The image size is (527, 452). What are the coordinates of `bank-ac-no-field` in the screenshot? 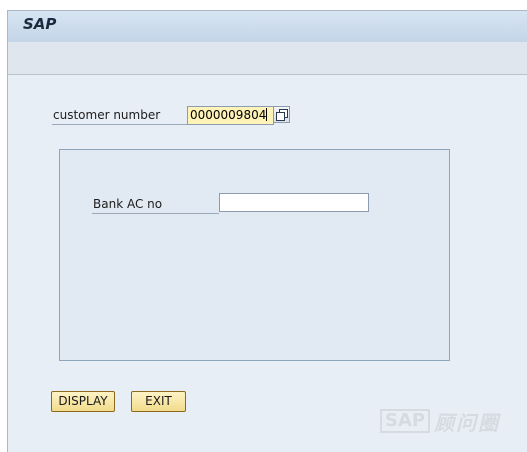 It's located at (294, 202).